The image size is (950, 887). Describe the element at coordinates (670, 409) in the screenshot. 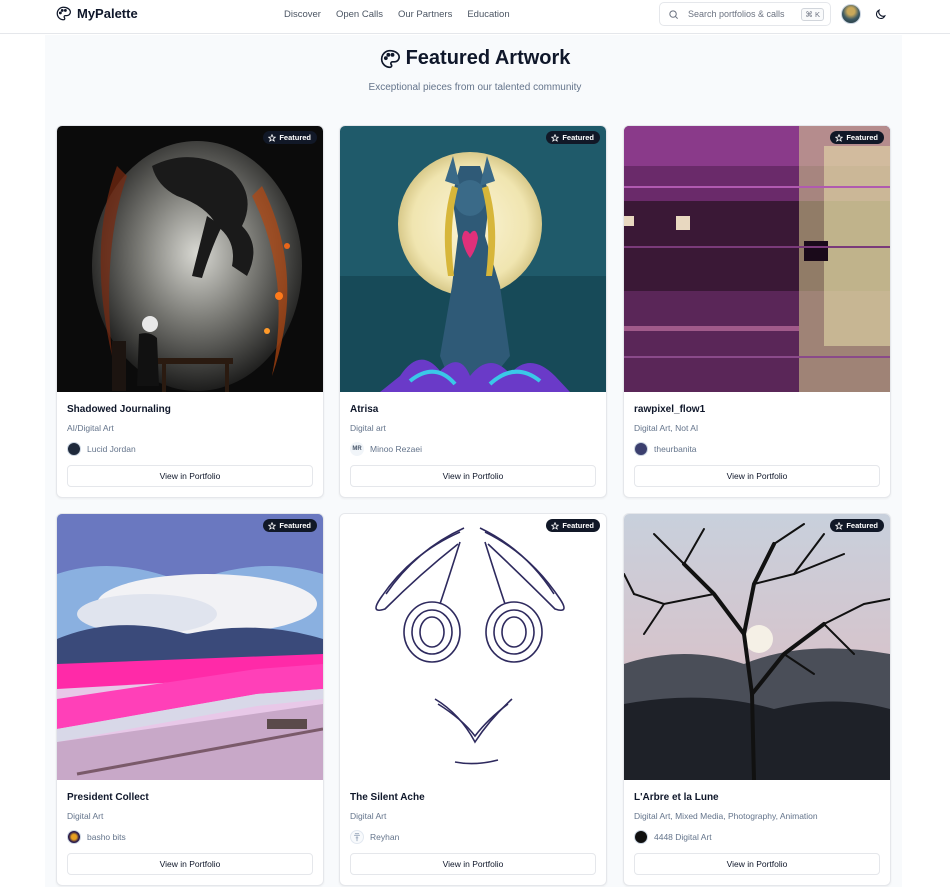

I see `artwork-title: rawpixel_flow1` at that location.